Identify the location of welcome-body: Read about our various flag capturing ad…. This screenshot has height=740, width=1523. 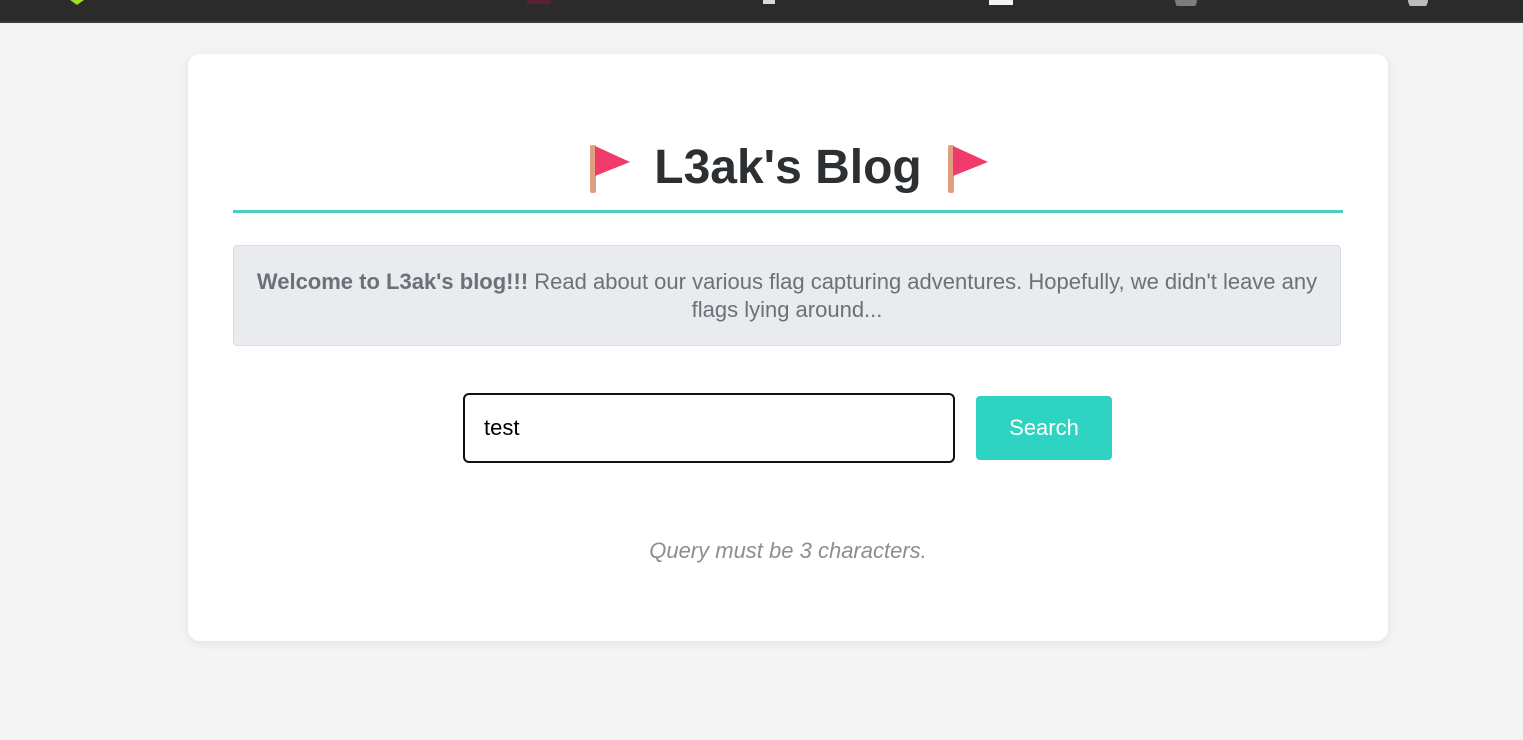
(926, 295).